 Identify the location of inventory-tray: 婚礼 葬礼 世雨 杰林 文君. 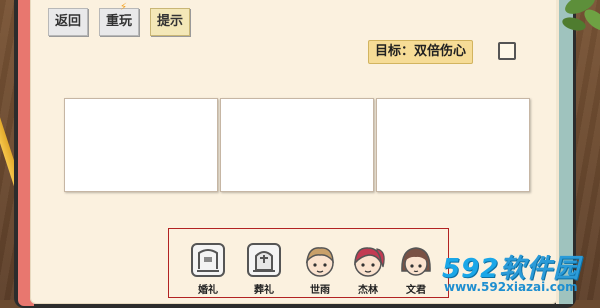
(308, 263).